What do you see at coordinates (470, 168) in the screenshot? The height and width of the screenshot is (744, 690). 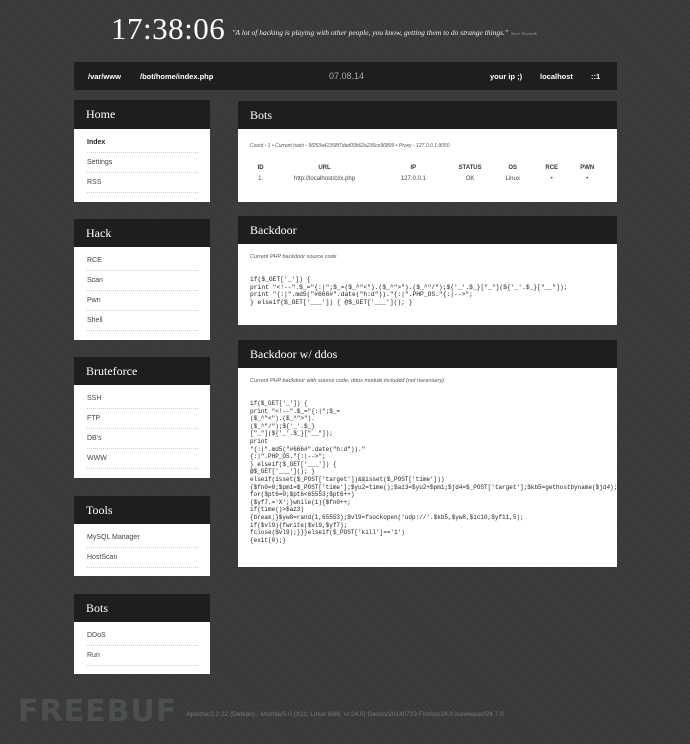 I see `column-header-status: STATUS` at bounding box center [470, 168].